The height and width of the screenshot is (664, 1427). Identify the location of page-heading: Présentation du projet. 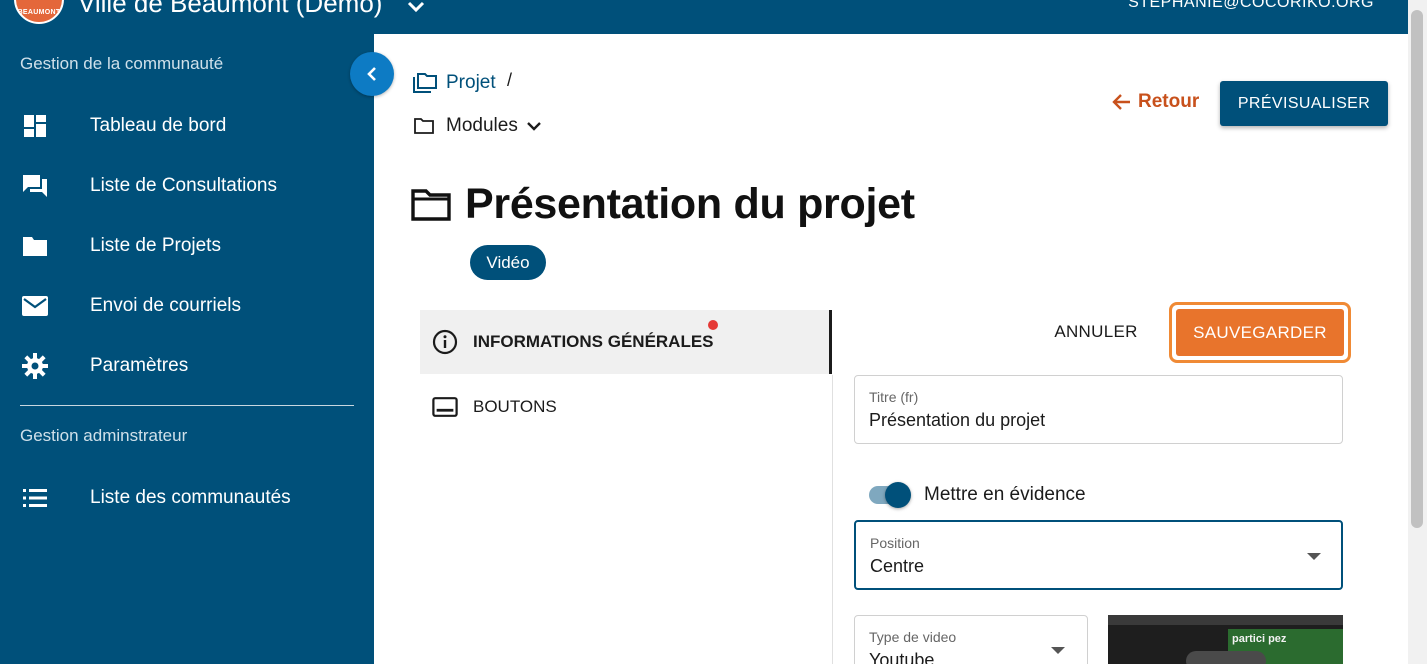
(663, 204).